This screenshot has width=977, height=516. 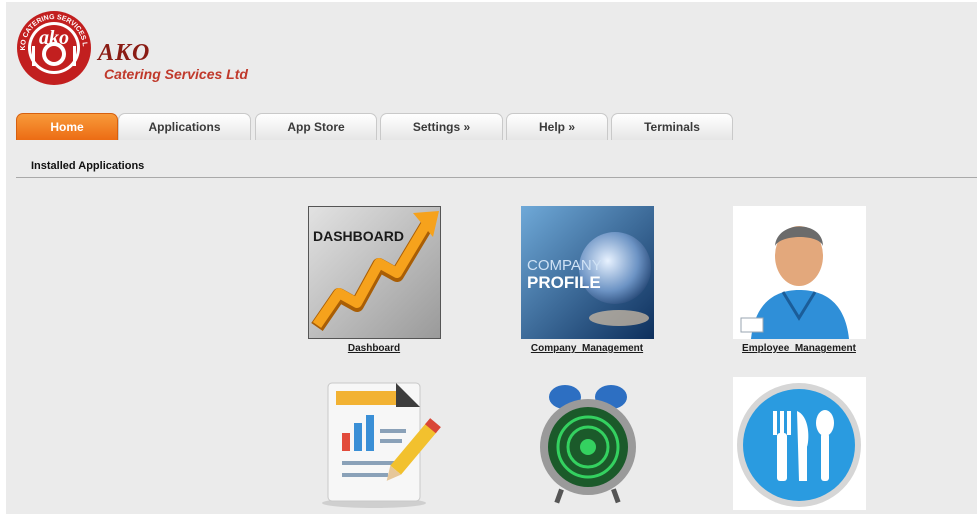 I want to click on app-label-dashboard: Dashboard, so click(x=374, y=348).